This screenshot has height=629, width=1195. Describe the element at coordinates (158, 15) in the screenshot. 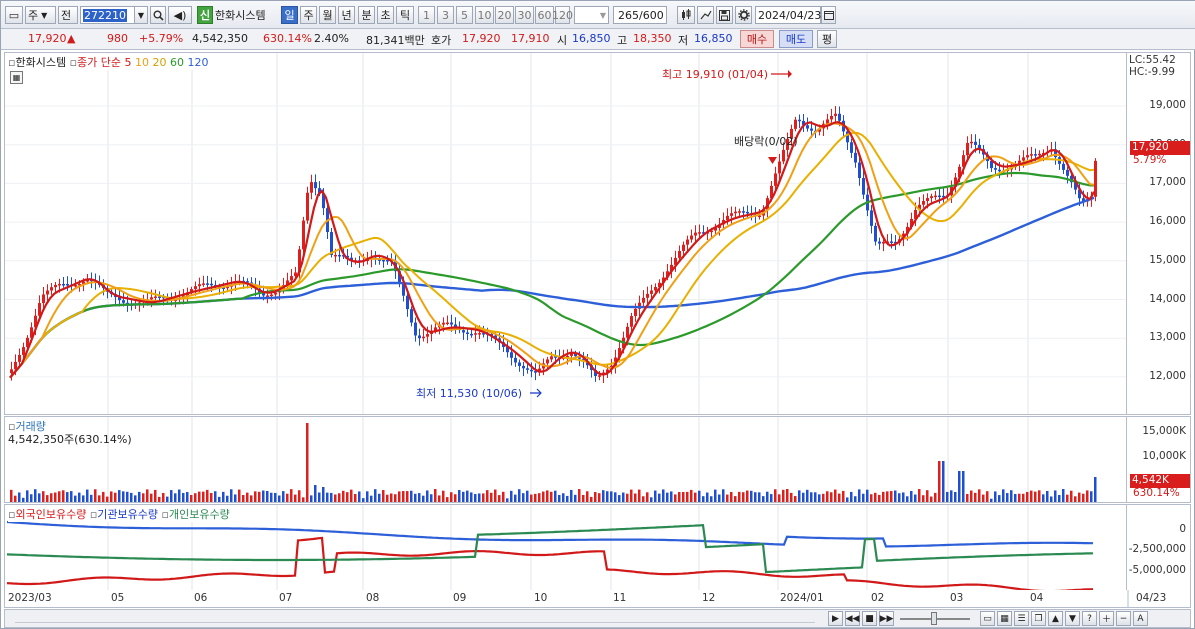

I see `search-icon` at that location.